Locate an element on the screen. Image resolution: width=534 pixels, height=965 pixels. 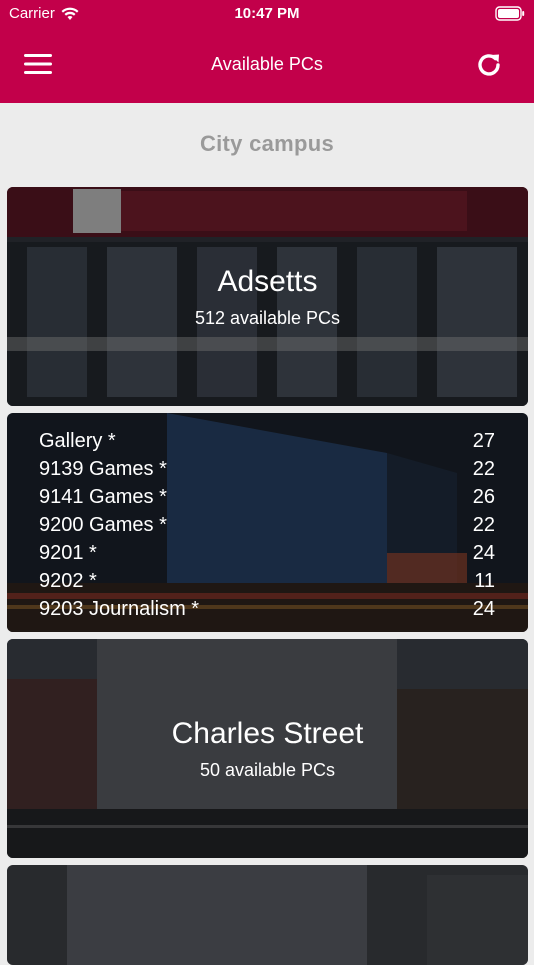
building-card-partial is located at coordinates (267, 915).